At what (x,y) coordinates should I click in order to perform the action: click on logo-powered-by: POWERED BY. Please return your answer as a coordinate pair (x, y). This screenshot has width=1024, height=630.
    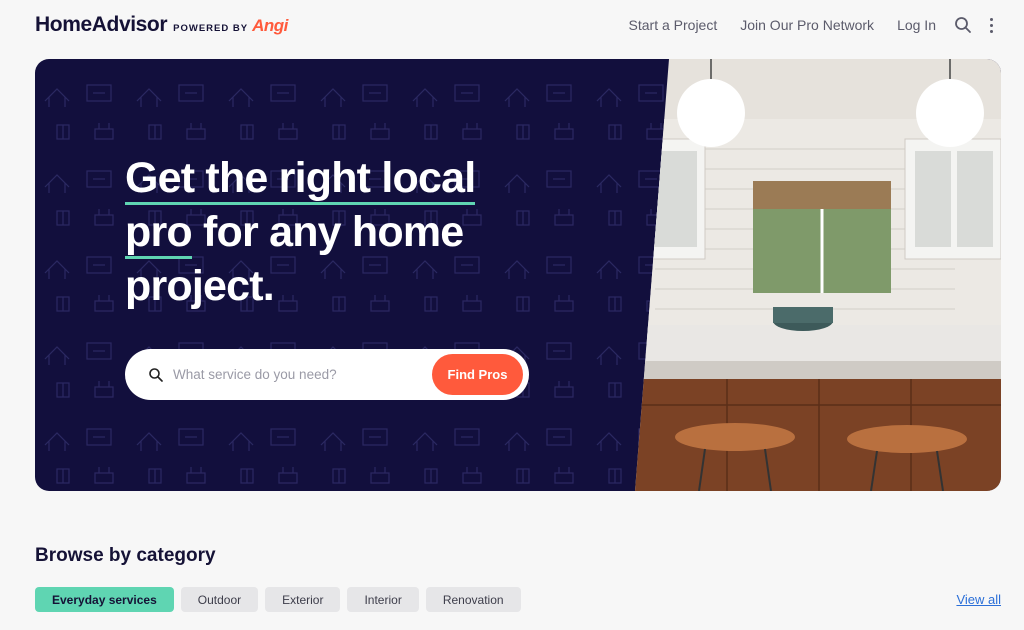
    Looking at the image, I should click on (211, 28).